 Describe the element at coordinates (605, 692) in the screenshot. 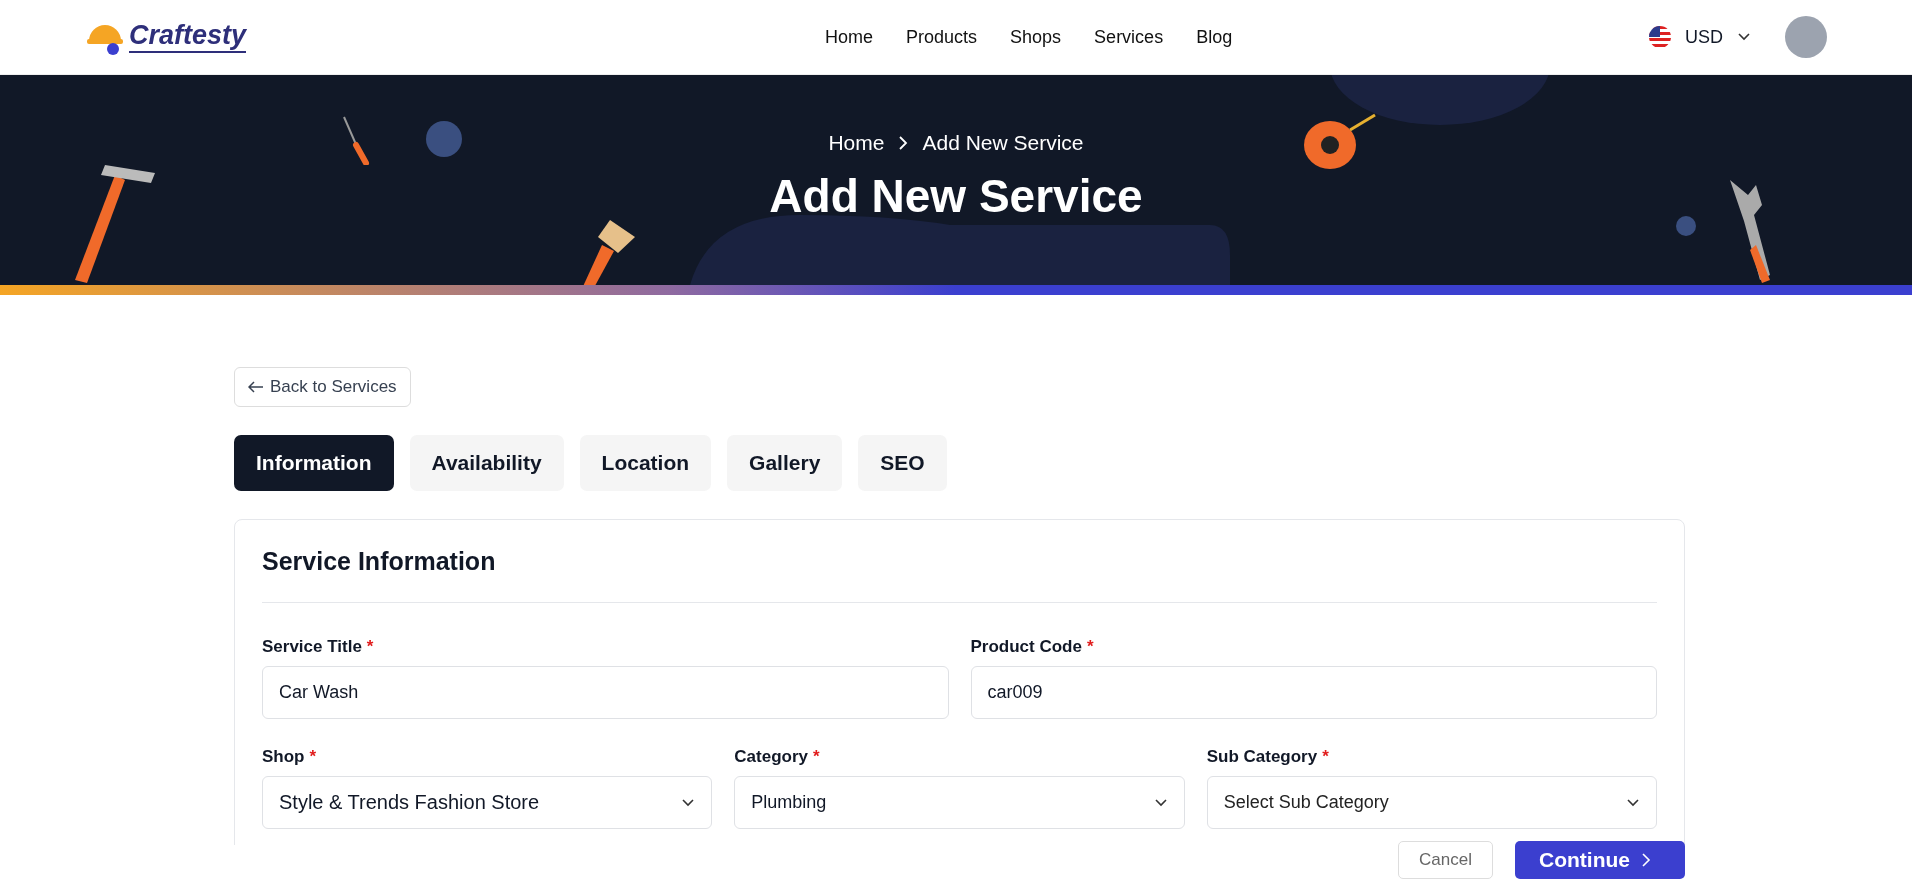

I see `text-input-field: Car Wash` at that location.